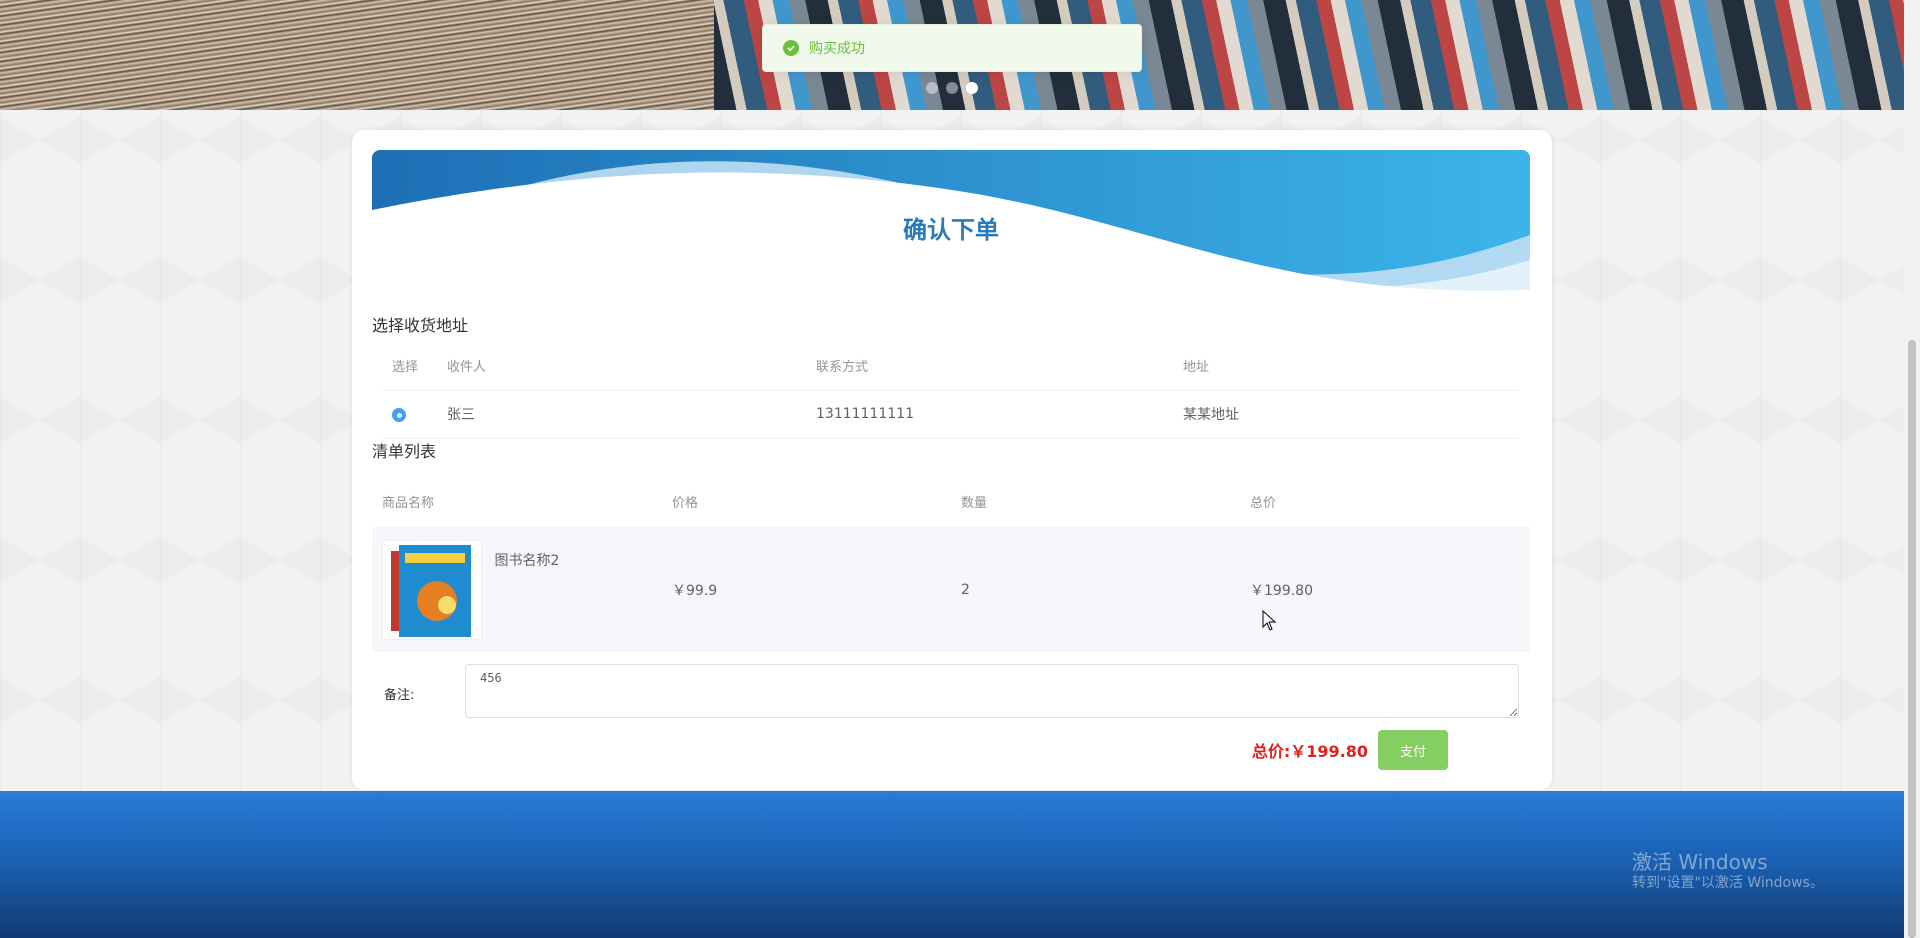  I want to click on item-quantity: 2, so click(965, 589).